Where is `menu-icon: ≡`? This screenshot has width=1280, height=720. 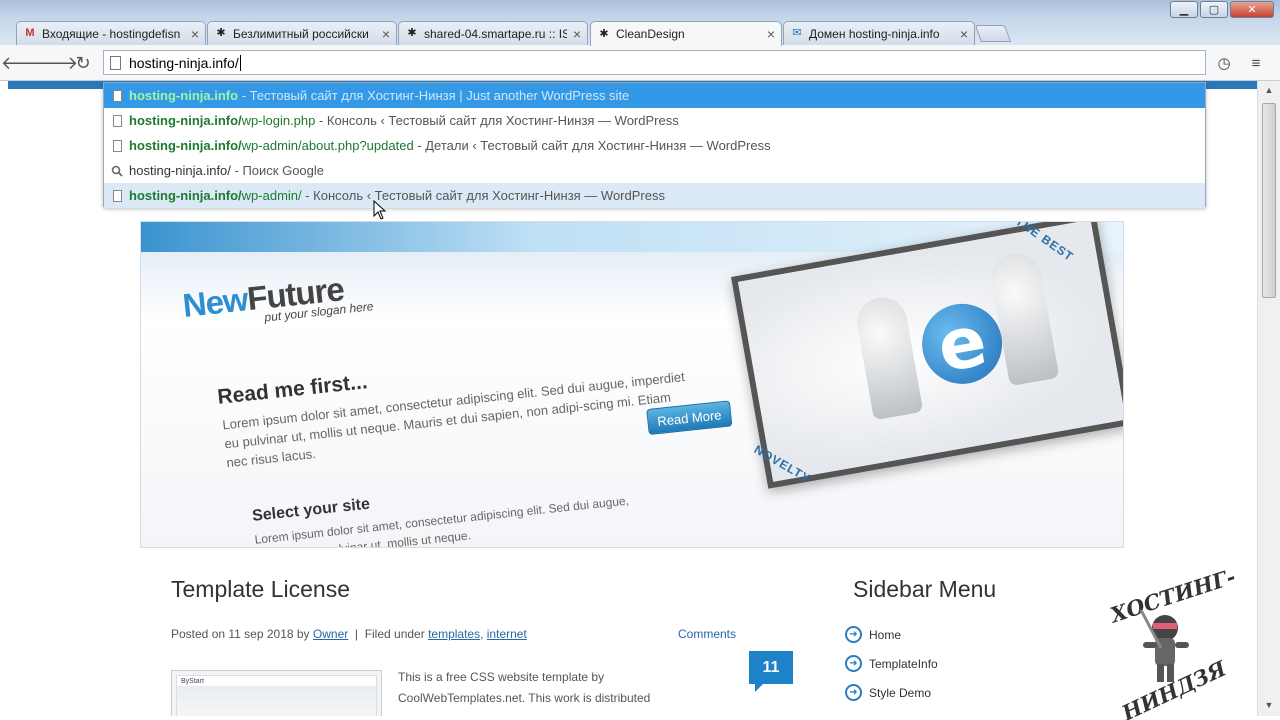
menu-icon: ≡ is located at coordinates (1256, 63).